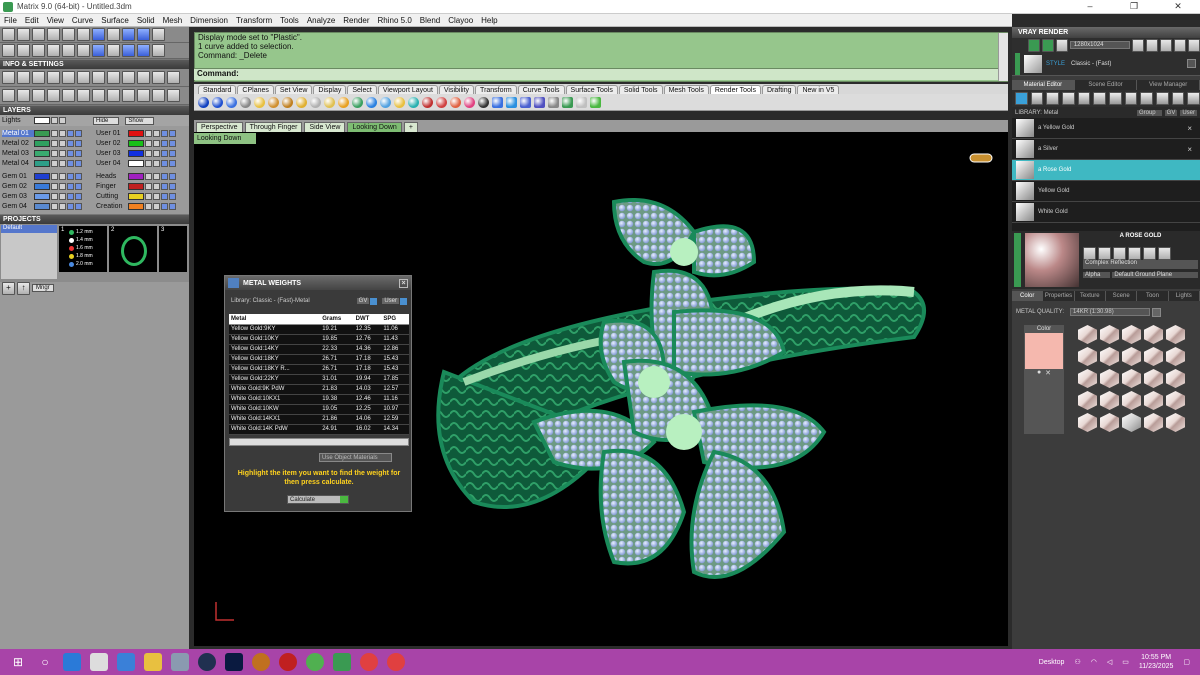  What do you see at coordinates (319, 429) in the screenshot?
I see `table-row: White Gold:14K PdW 24.91 16.02 14.34` at bounding box center [319, 429].